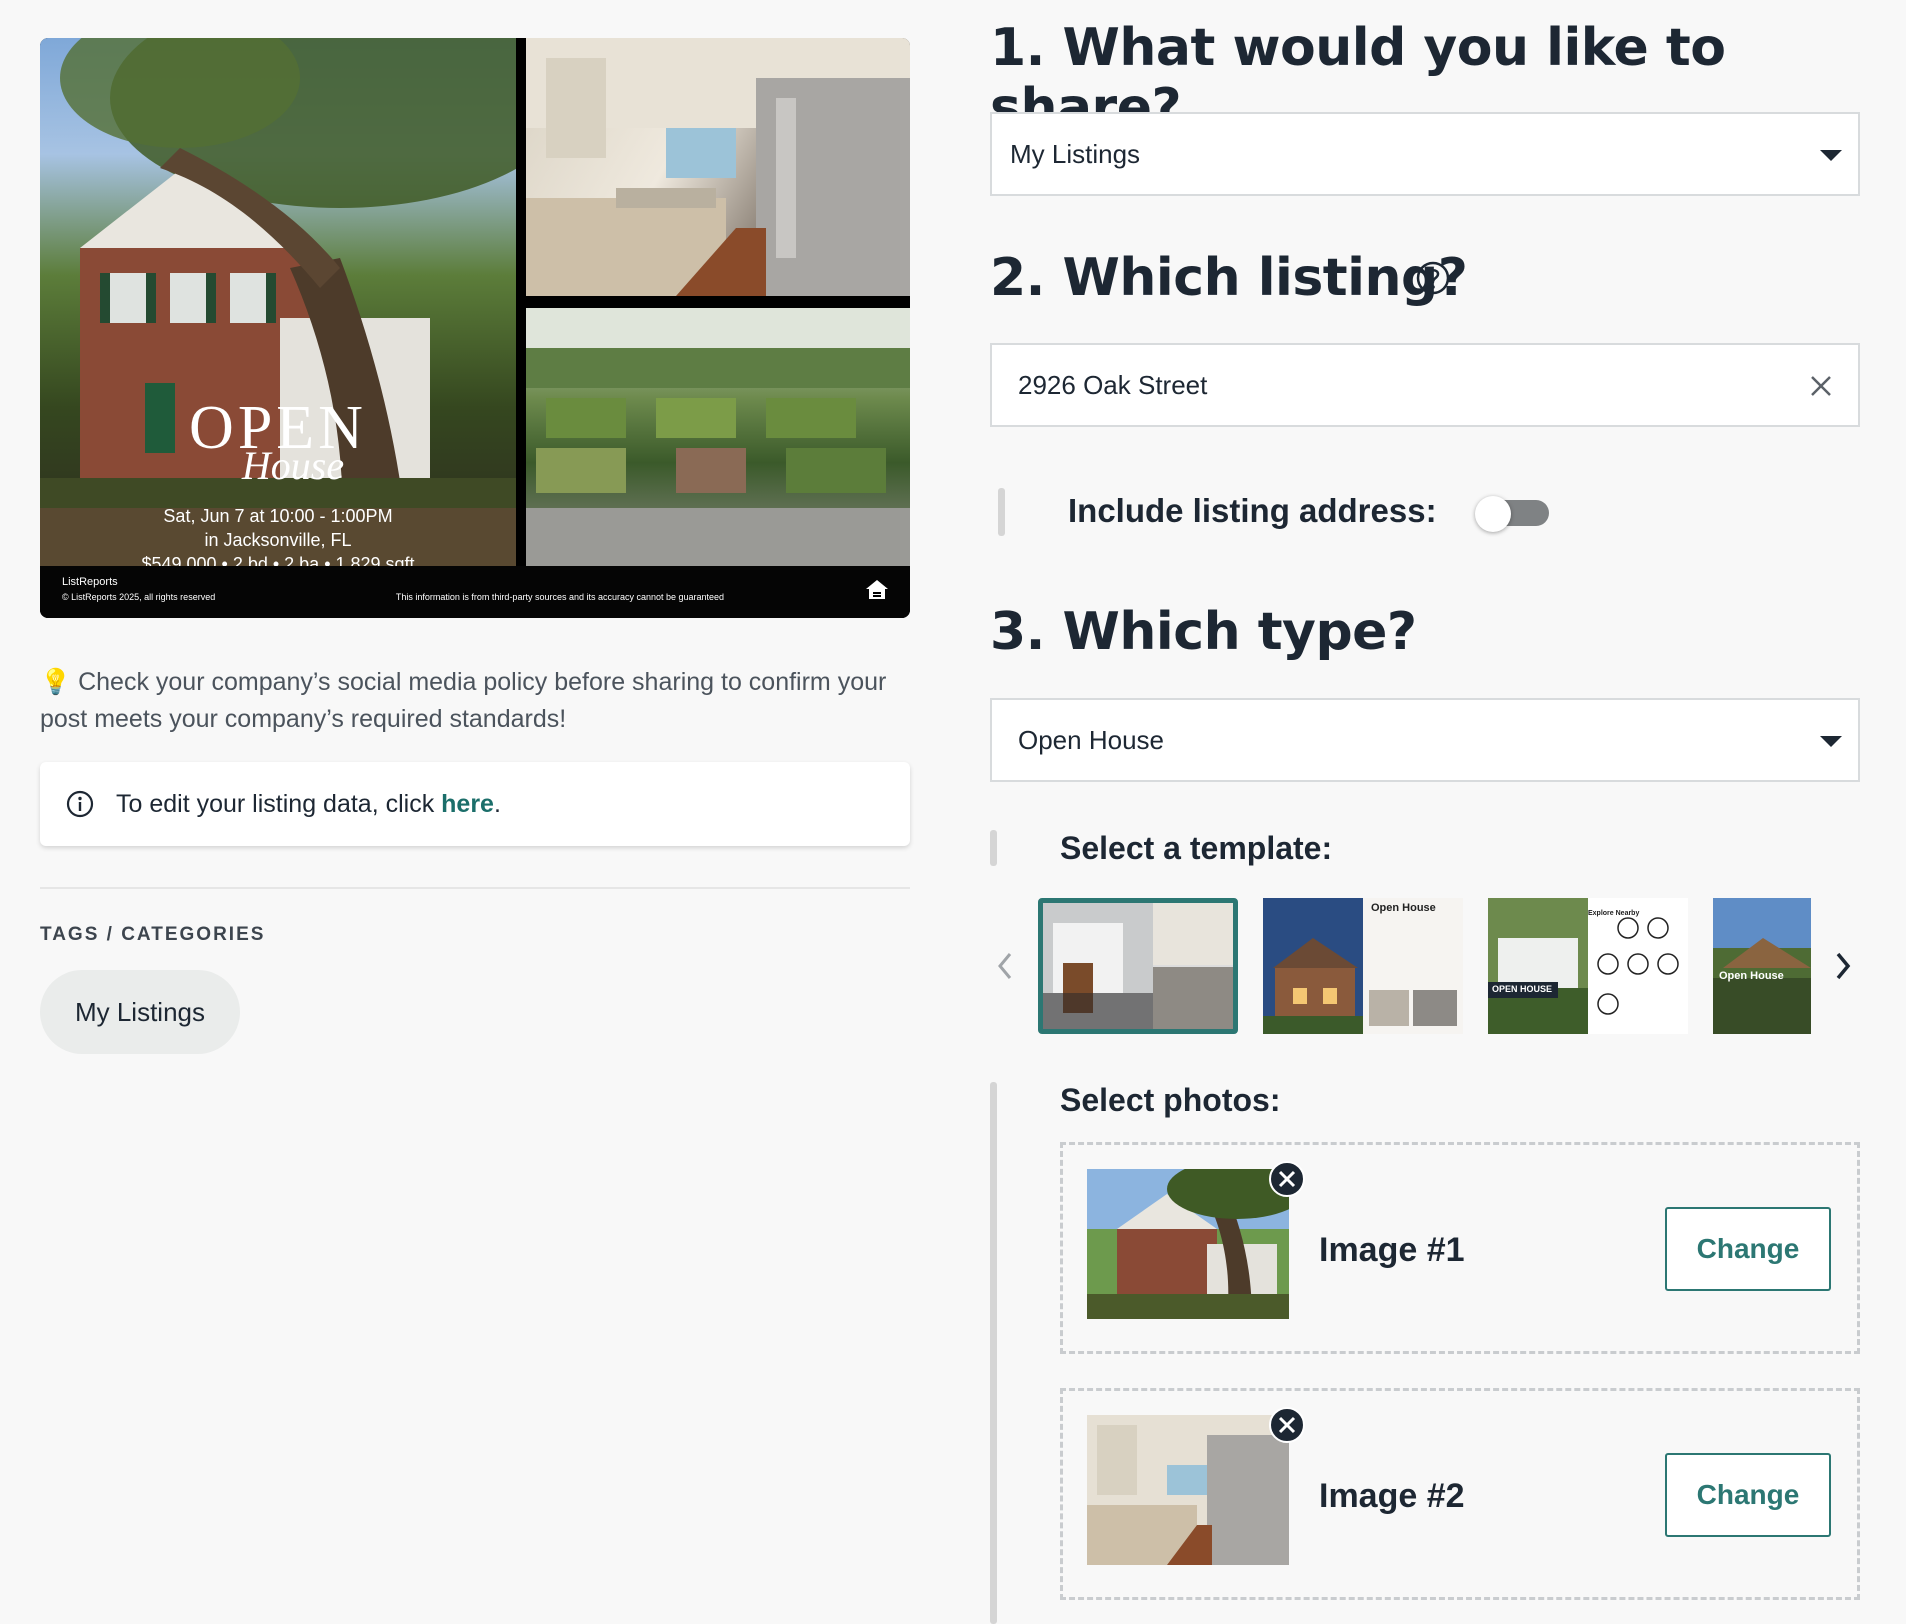 This screenshot has height=1624, width=1906. What do you see at coordinates (1252, 510) in the screenshot?
I see `include-address-label: Include listing address:` at bounding box center [1252, 510].